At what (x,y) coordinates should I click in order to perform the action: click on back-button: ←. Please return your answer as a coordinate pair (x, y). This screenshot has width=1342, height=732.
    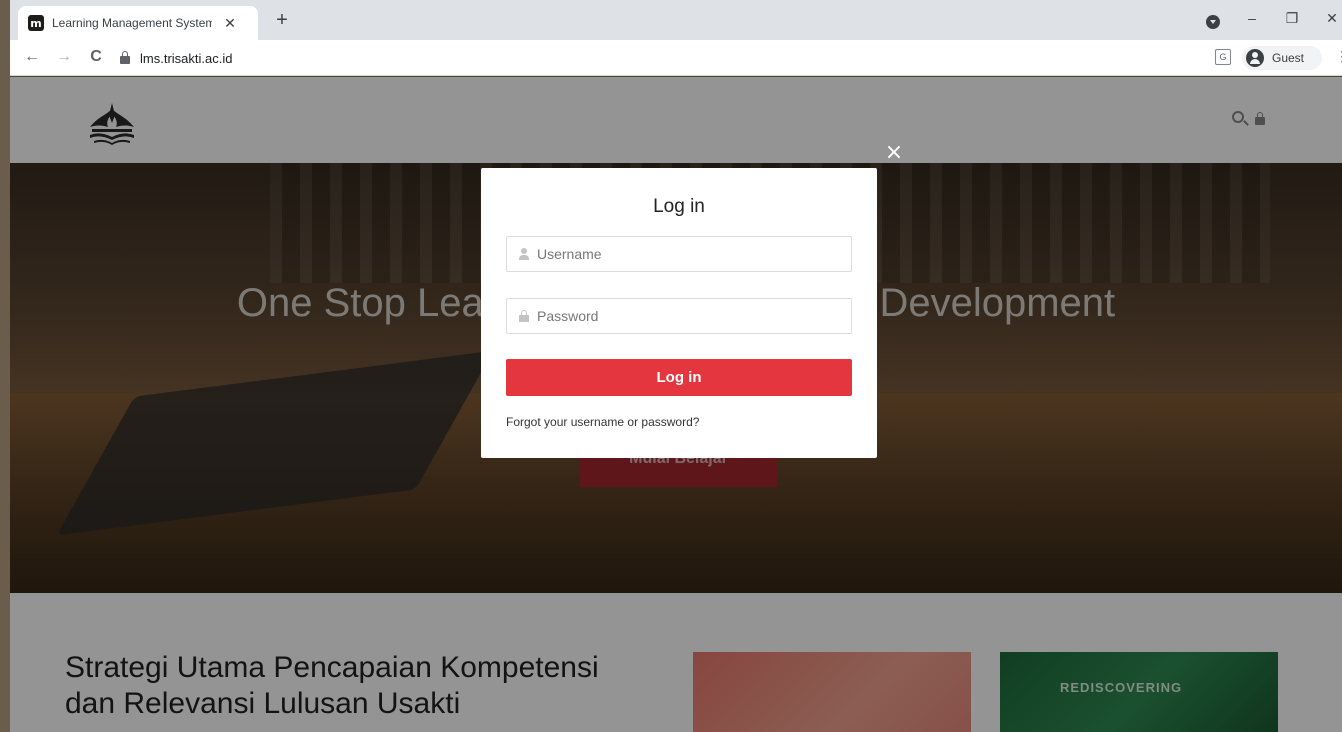
    Looking at the image, I should click on (32, 57).